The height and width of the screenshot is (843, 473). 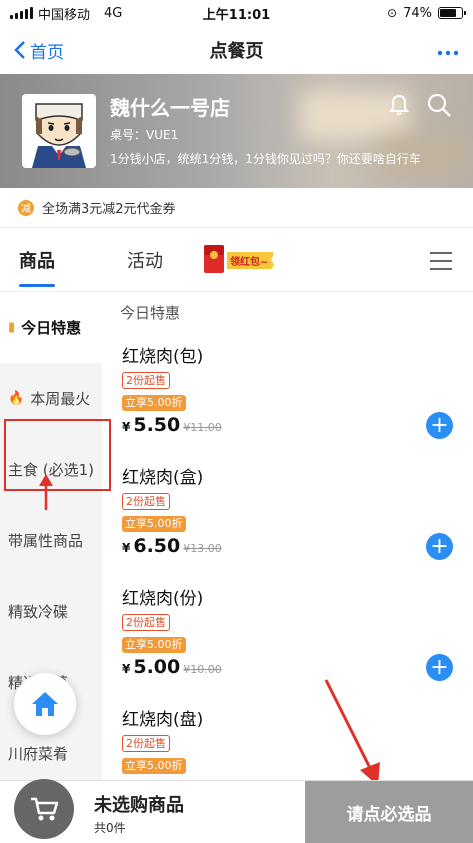 I want to click on product-item: 红烧肉(盘) 2份起售 立享5.00折, so click(x=296, y=737).